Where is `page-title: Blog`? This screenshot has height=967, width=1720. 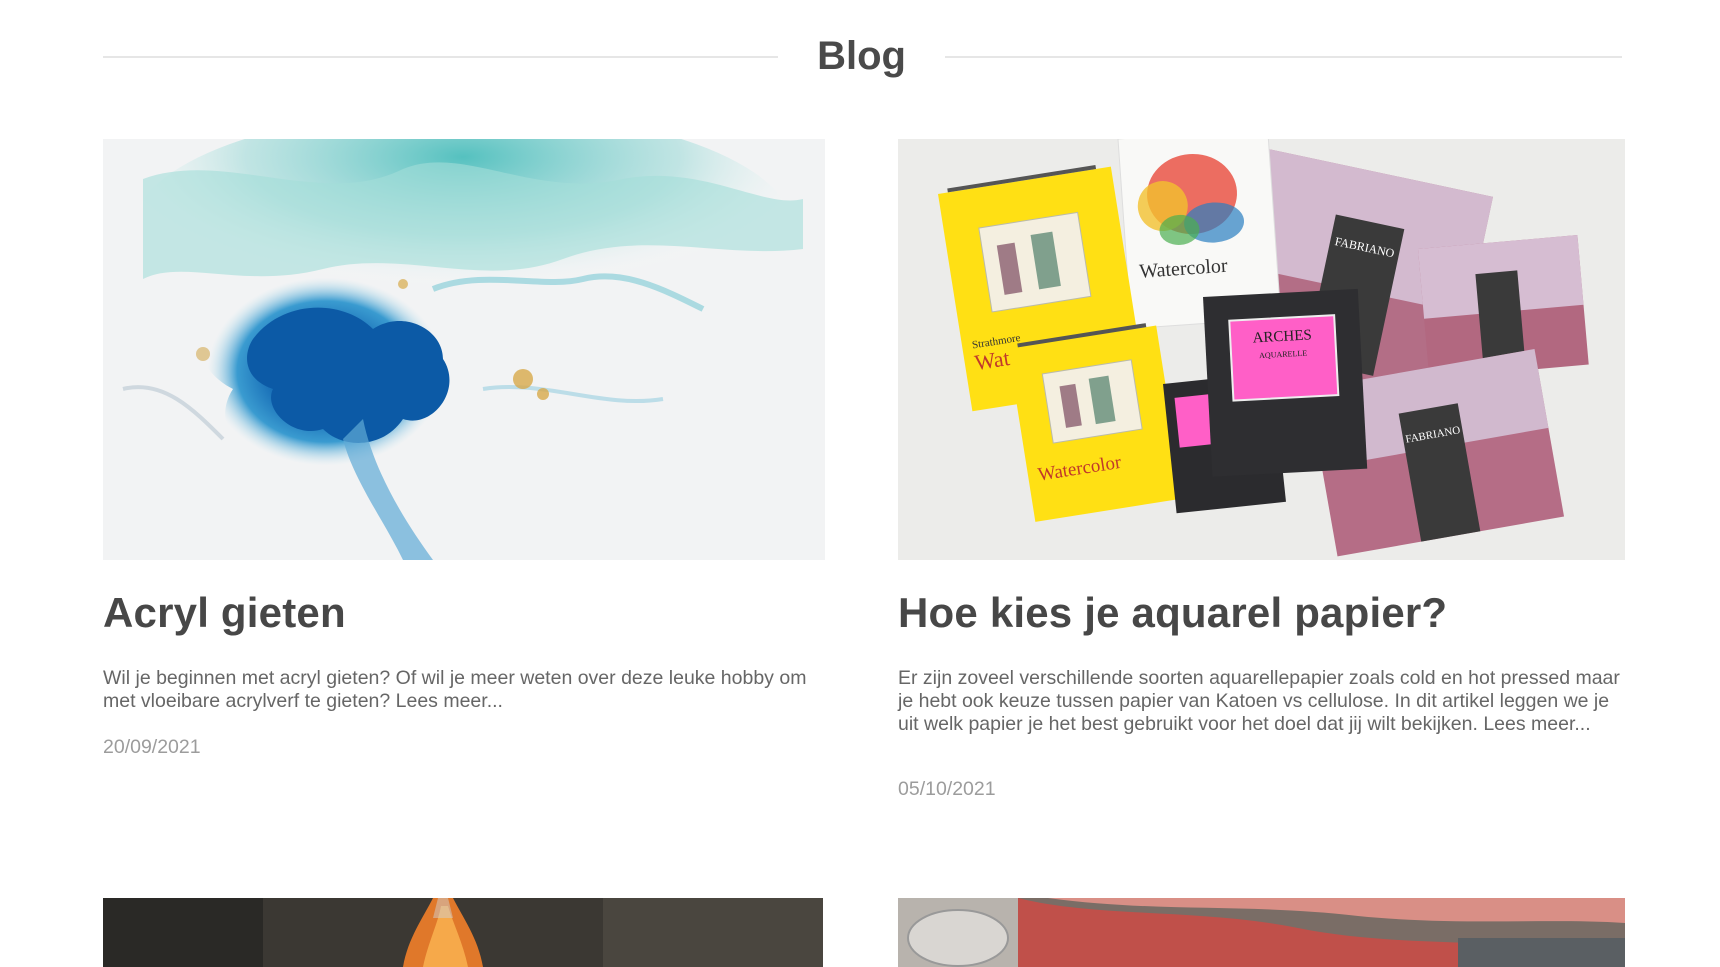 page-title: Blog is located at coordinates (861, 56).